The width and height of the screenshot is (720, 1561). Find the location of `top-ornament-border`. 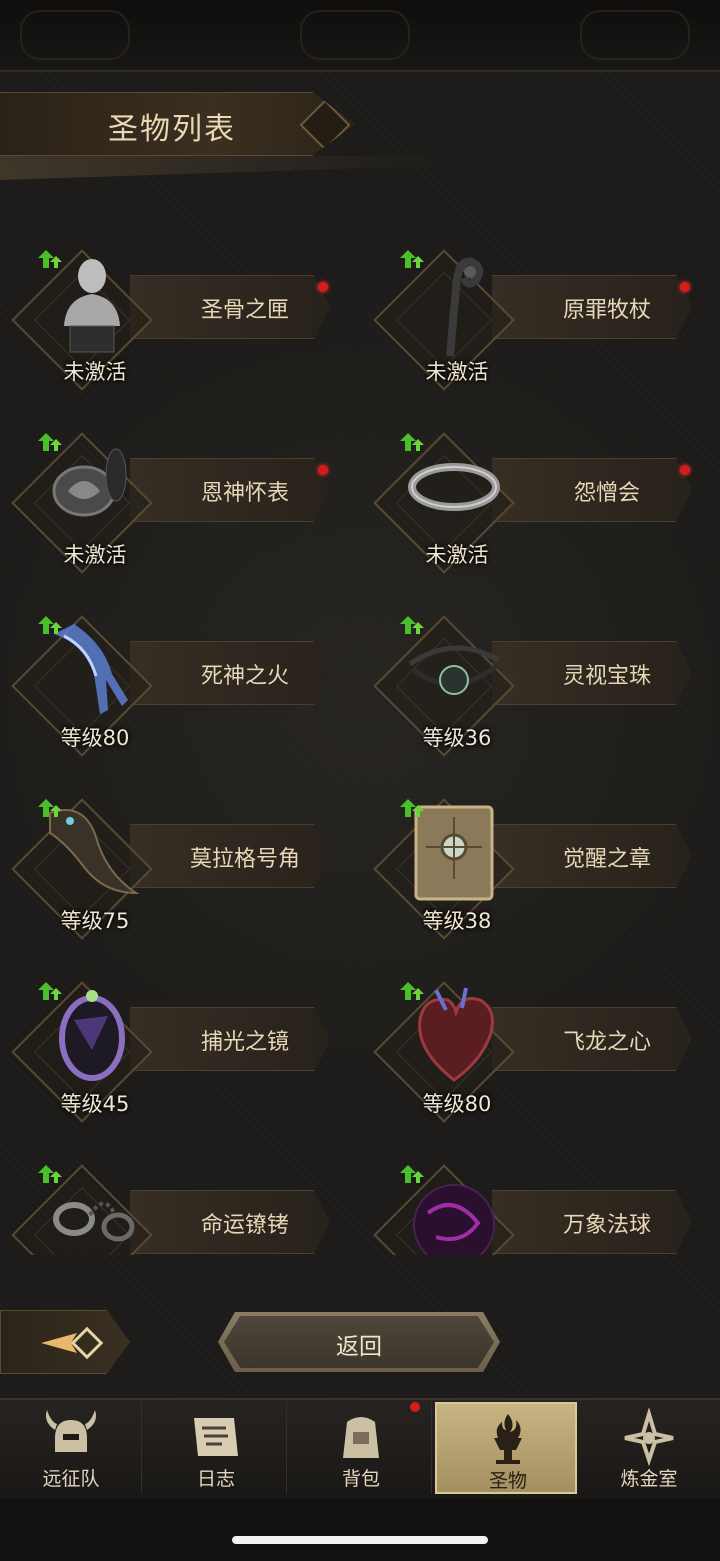

top-ornament-border is located at coordinates (360, 36).